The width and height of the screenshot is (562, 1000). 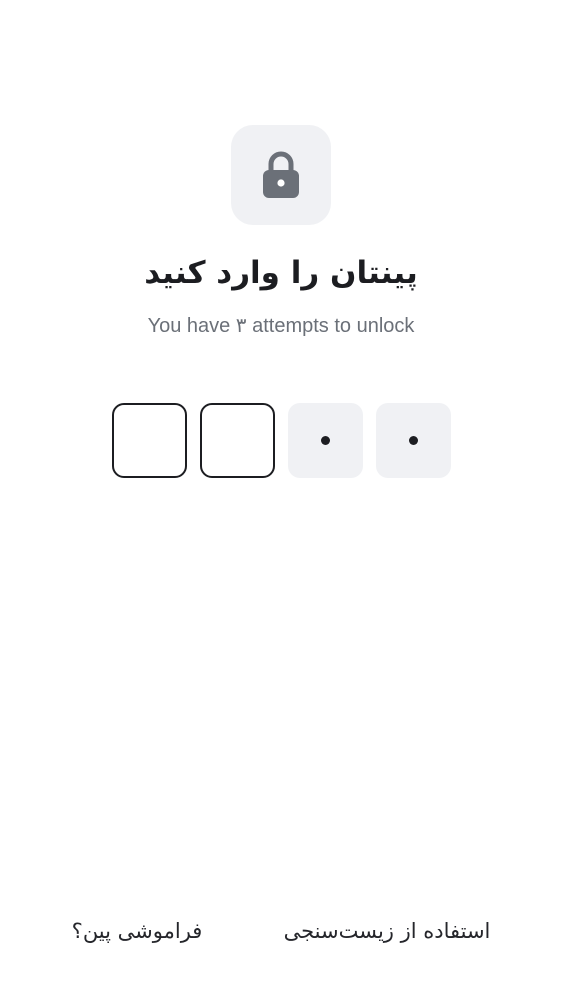 What do you see at coordinates (387, 931) in the screenshot?
I see `use-biometric-link: استفاده از زیست‌سنجی` at bounding box center [387, 931].